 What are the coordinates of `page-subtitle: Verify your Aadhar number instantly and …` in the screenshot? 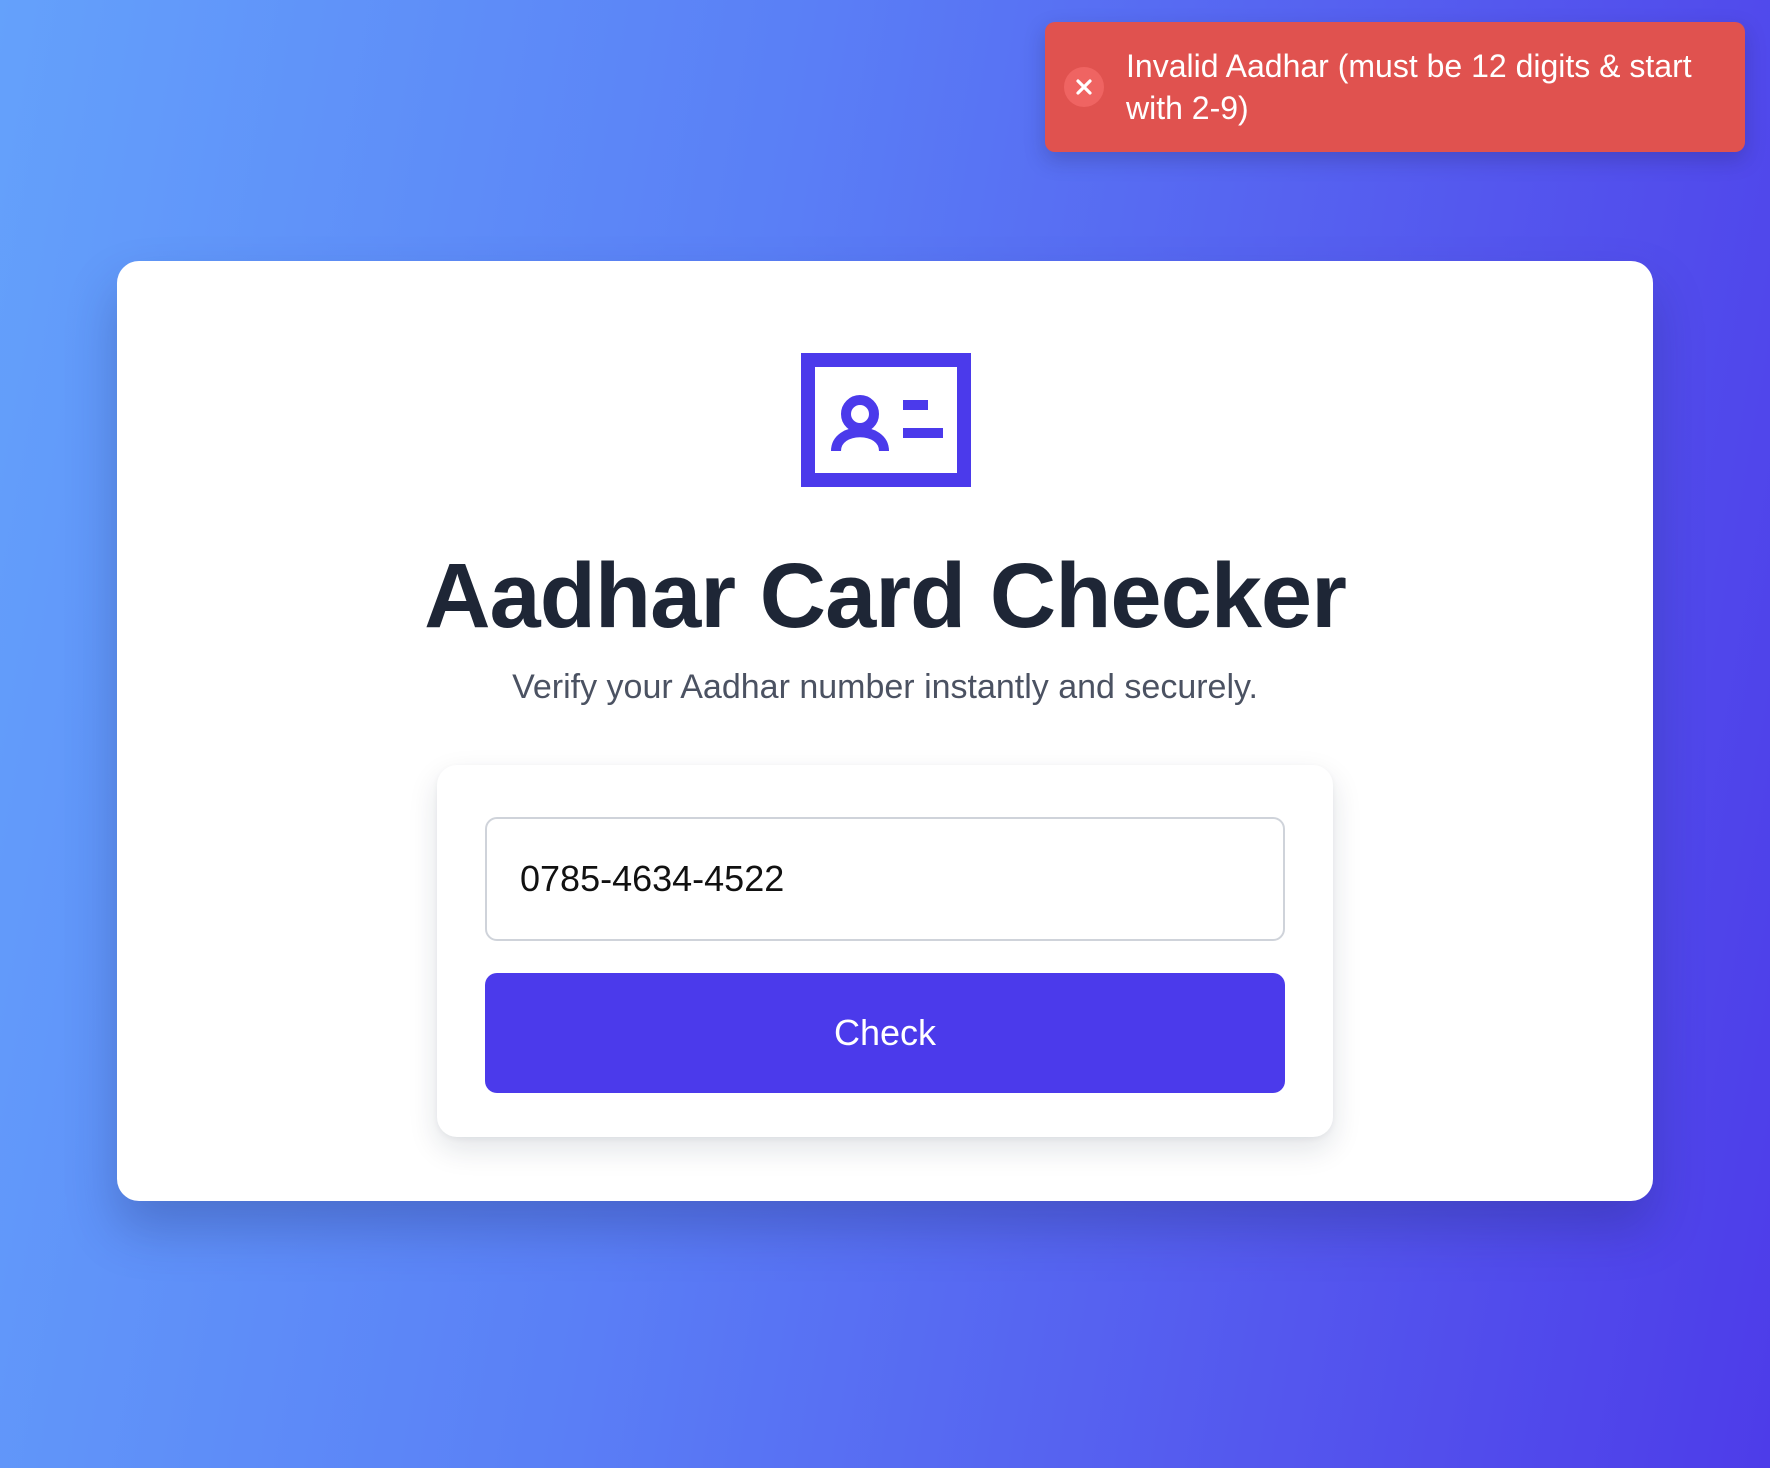 It's located at (885, 687).